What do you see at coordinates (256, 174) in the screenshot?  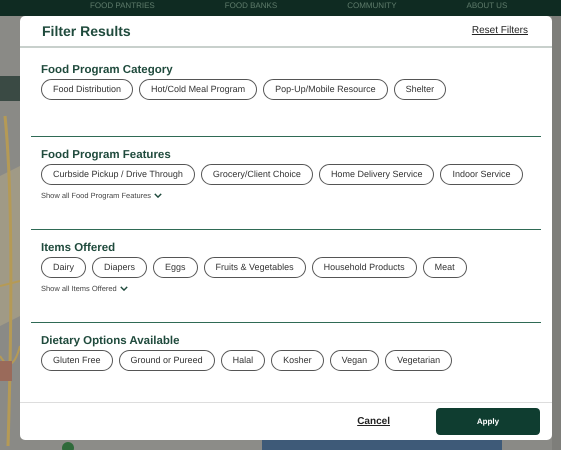 I see `filter-chip: Grocery/Client Choice` at bounding box center [256, 174].